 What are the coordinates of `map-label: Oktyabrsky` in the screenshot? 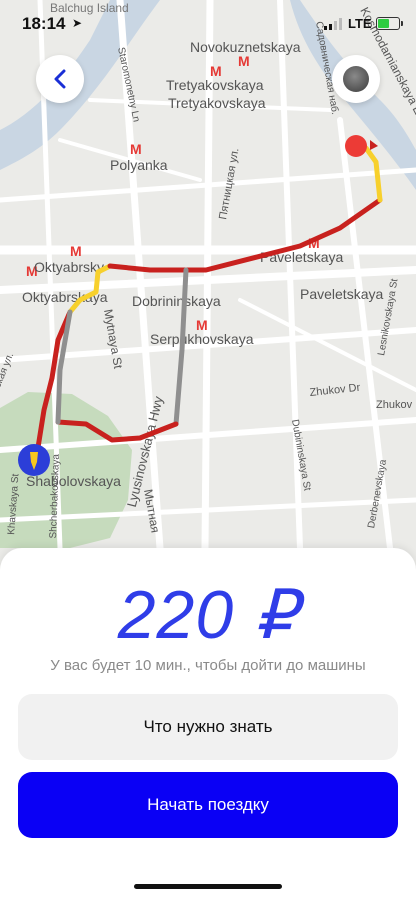 It's located at (69, 267).